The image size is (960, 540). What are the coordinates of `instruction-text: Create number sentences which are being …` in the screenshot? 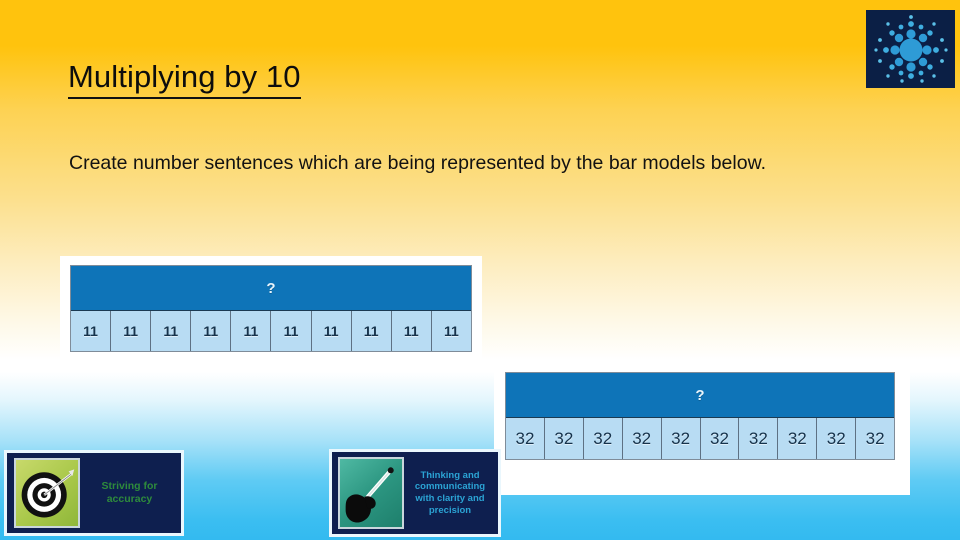 It's located at (417, 163).